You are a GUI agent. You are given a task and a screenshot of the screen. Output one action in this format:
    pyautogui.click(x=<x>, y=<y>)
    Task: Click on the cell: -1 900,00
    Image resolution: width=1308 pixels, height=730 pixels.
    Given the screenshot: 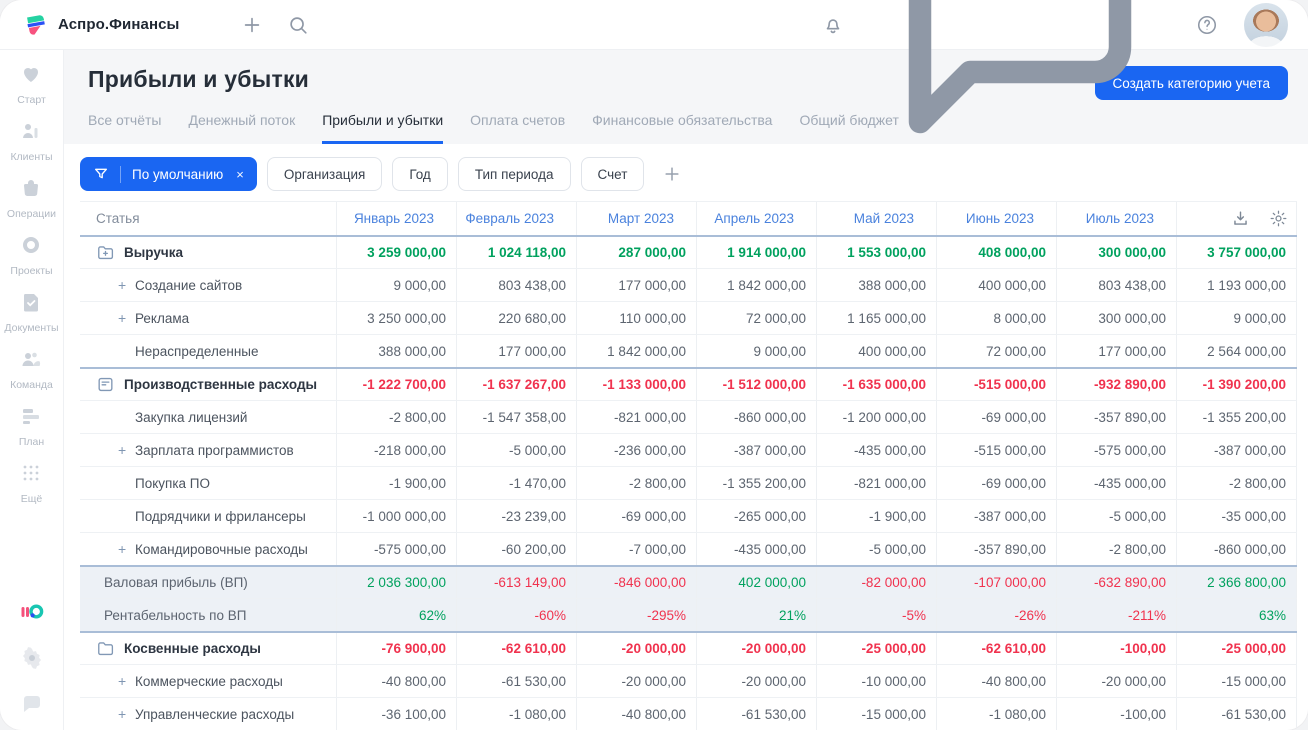 What is the action you would take?
    pyautogui.click(x=877, y=516)
    